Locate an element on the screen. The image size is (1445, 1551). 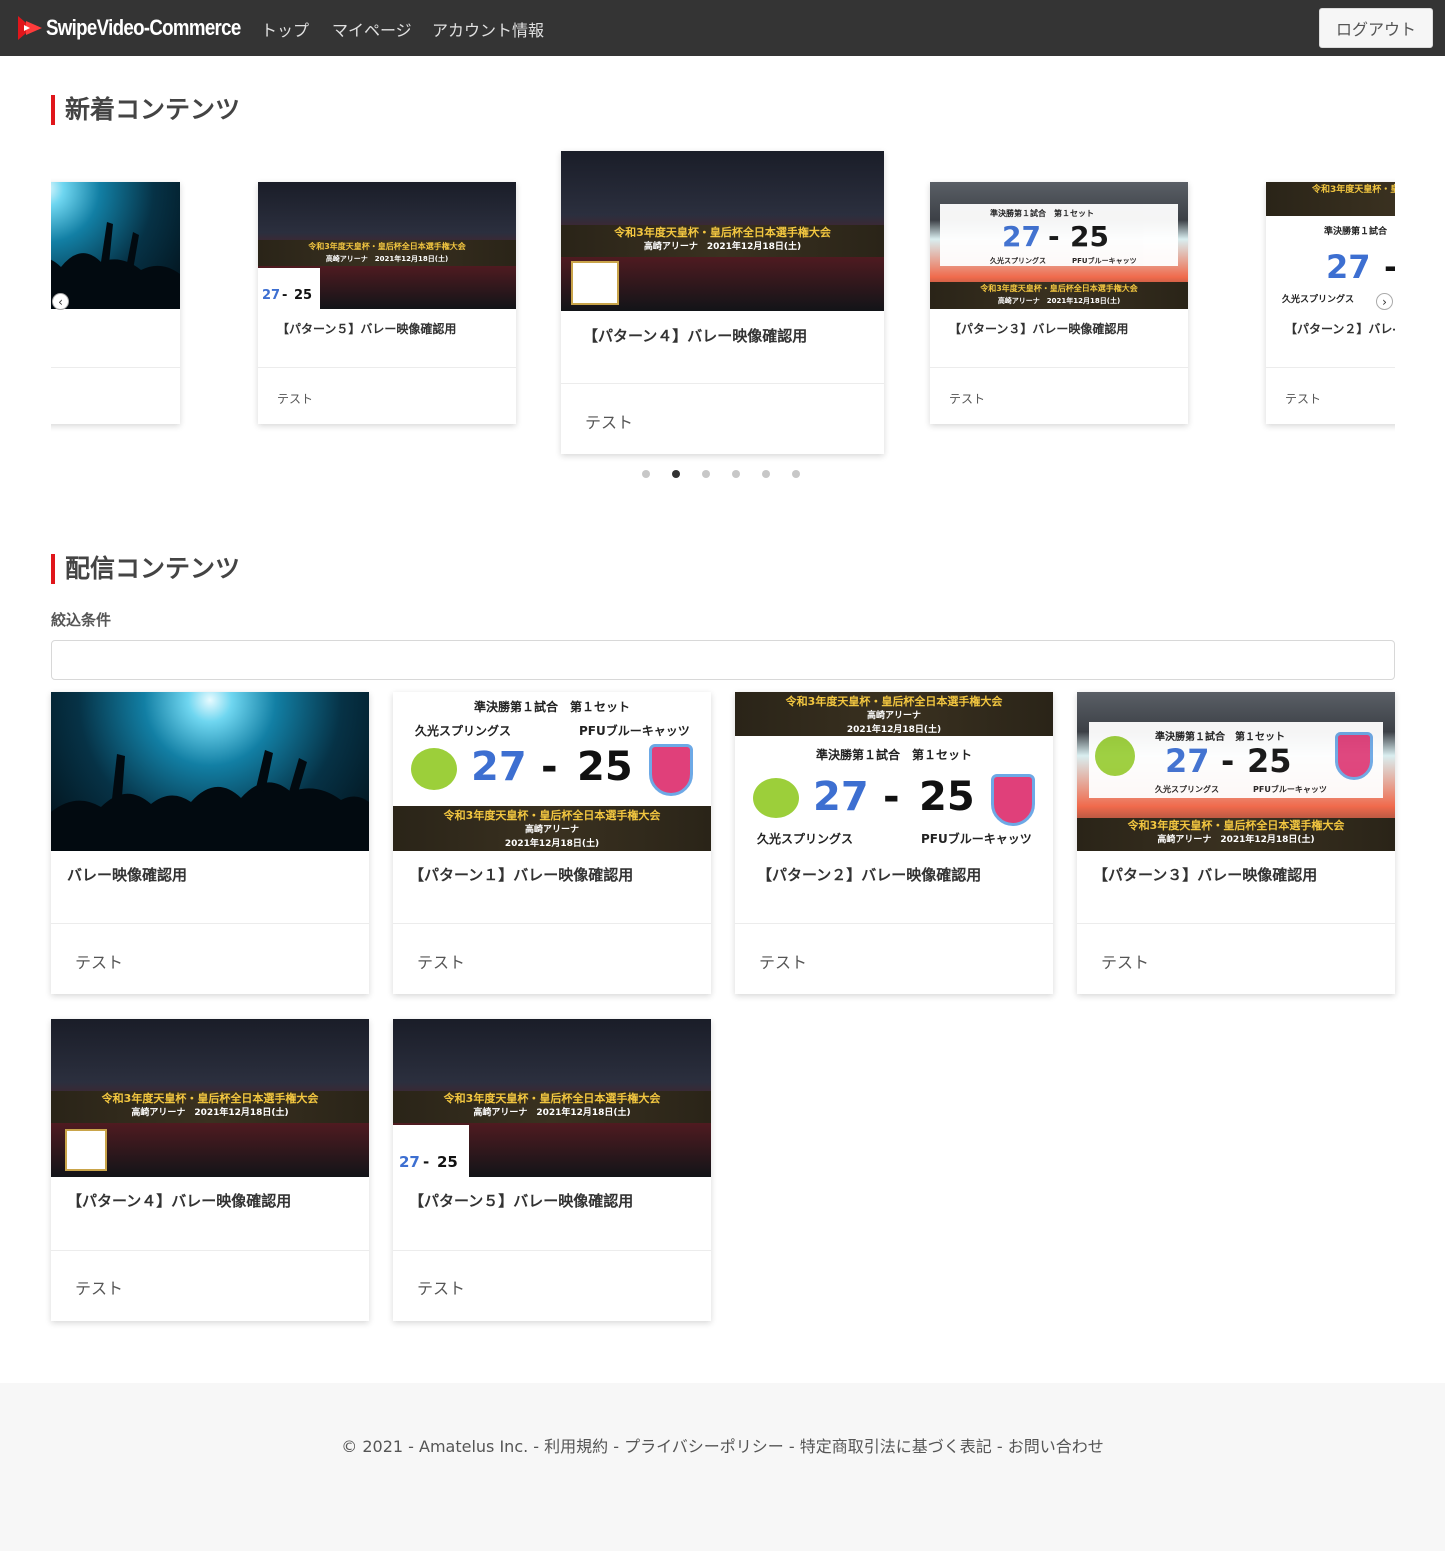
card-title: 【パターン５】バレー映像確認用 is located at coordinates (367, 329).